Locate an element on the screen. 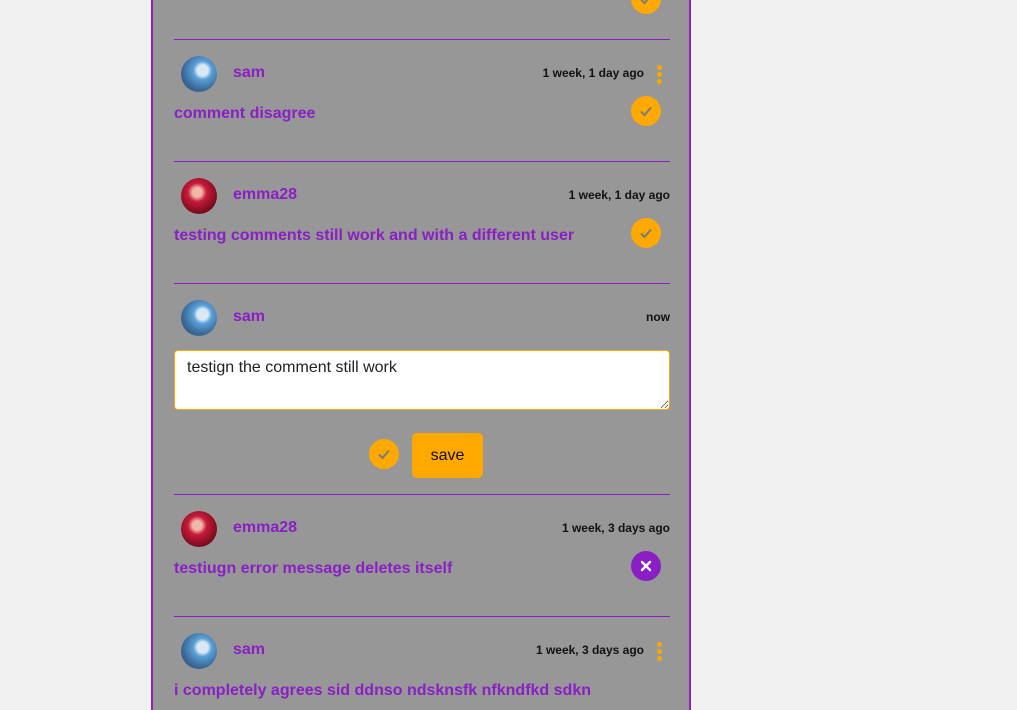  comment-text: testiugn error message deletes itself is located at coordinates (313, 568).